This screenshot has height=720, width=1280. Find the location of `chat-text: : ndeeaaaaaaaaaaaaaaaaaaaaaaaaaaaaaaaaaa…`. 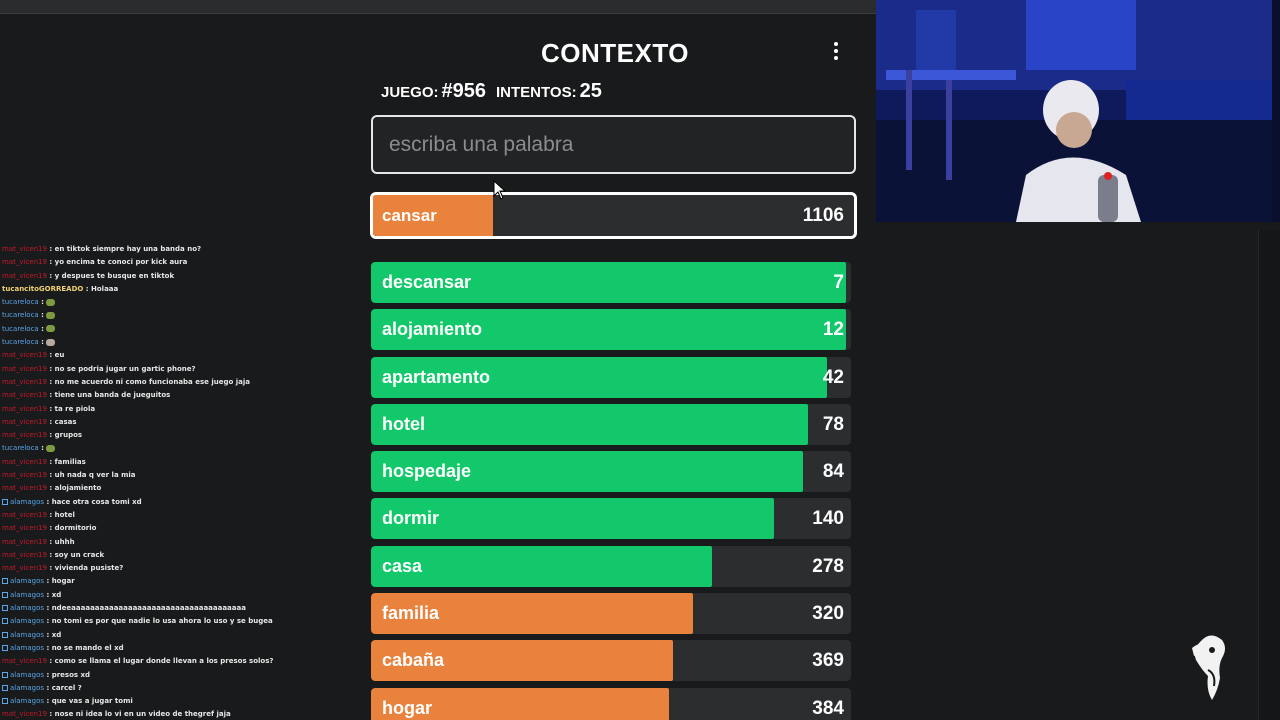

chat-text: : ndeeaaaaaaaaaaaaaaaaaaaaaaaaaaaaaaaaaa… is located at coordinates (146, 608).